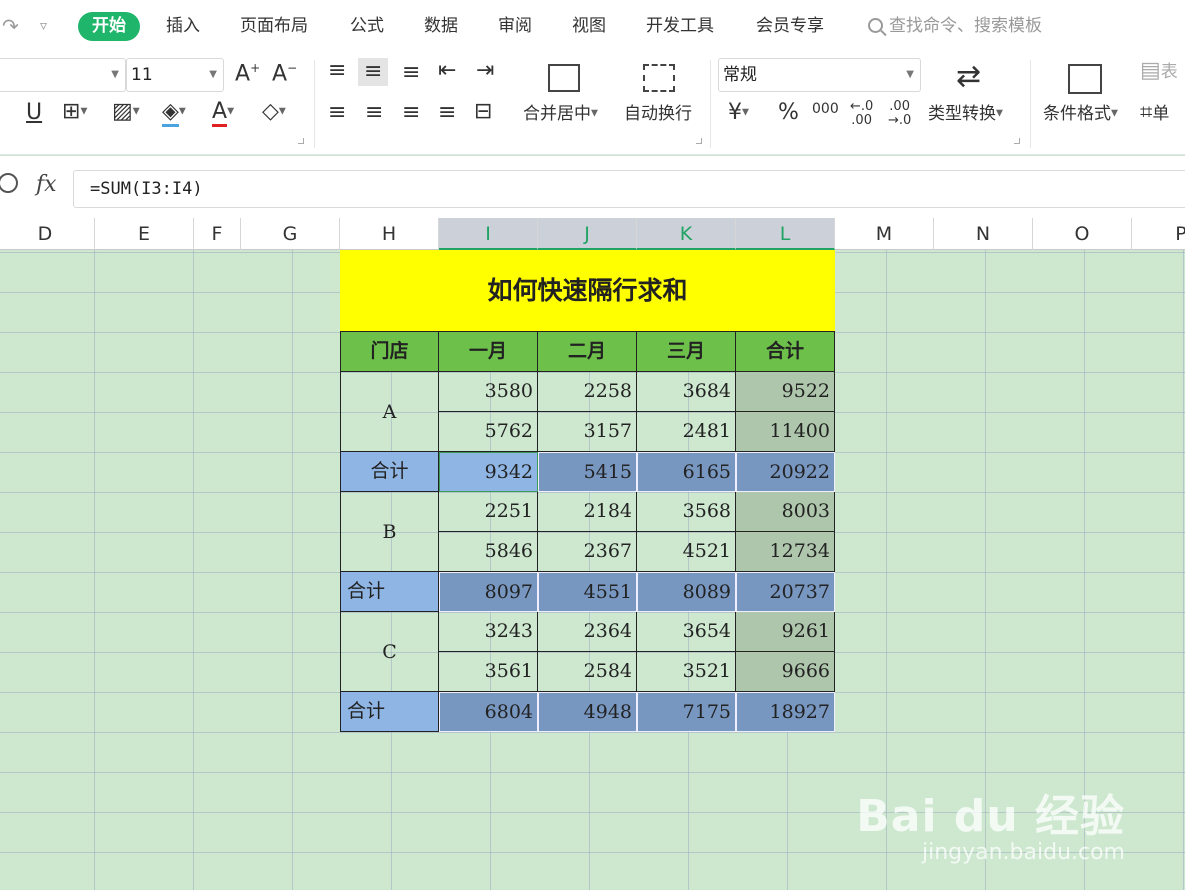 This screenshot has height=890, width=1185. I want to click on total-cell: 6804, so click(488, 712).